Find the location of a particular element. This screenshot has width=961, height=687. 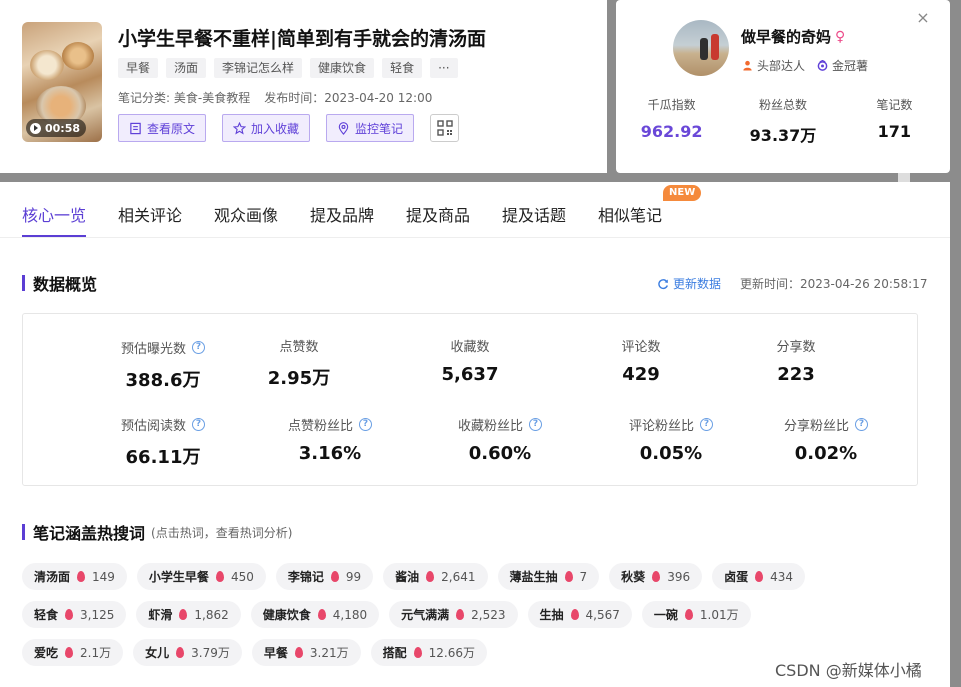

note-tag: 健康饮食 is located at coordinates (342, 68).